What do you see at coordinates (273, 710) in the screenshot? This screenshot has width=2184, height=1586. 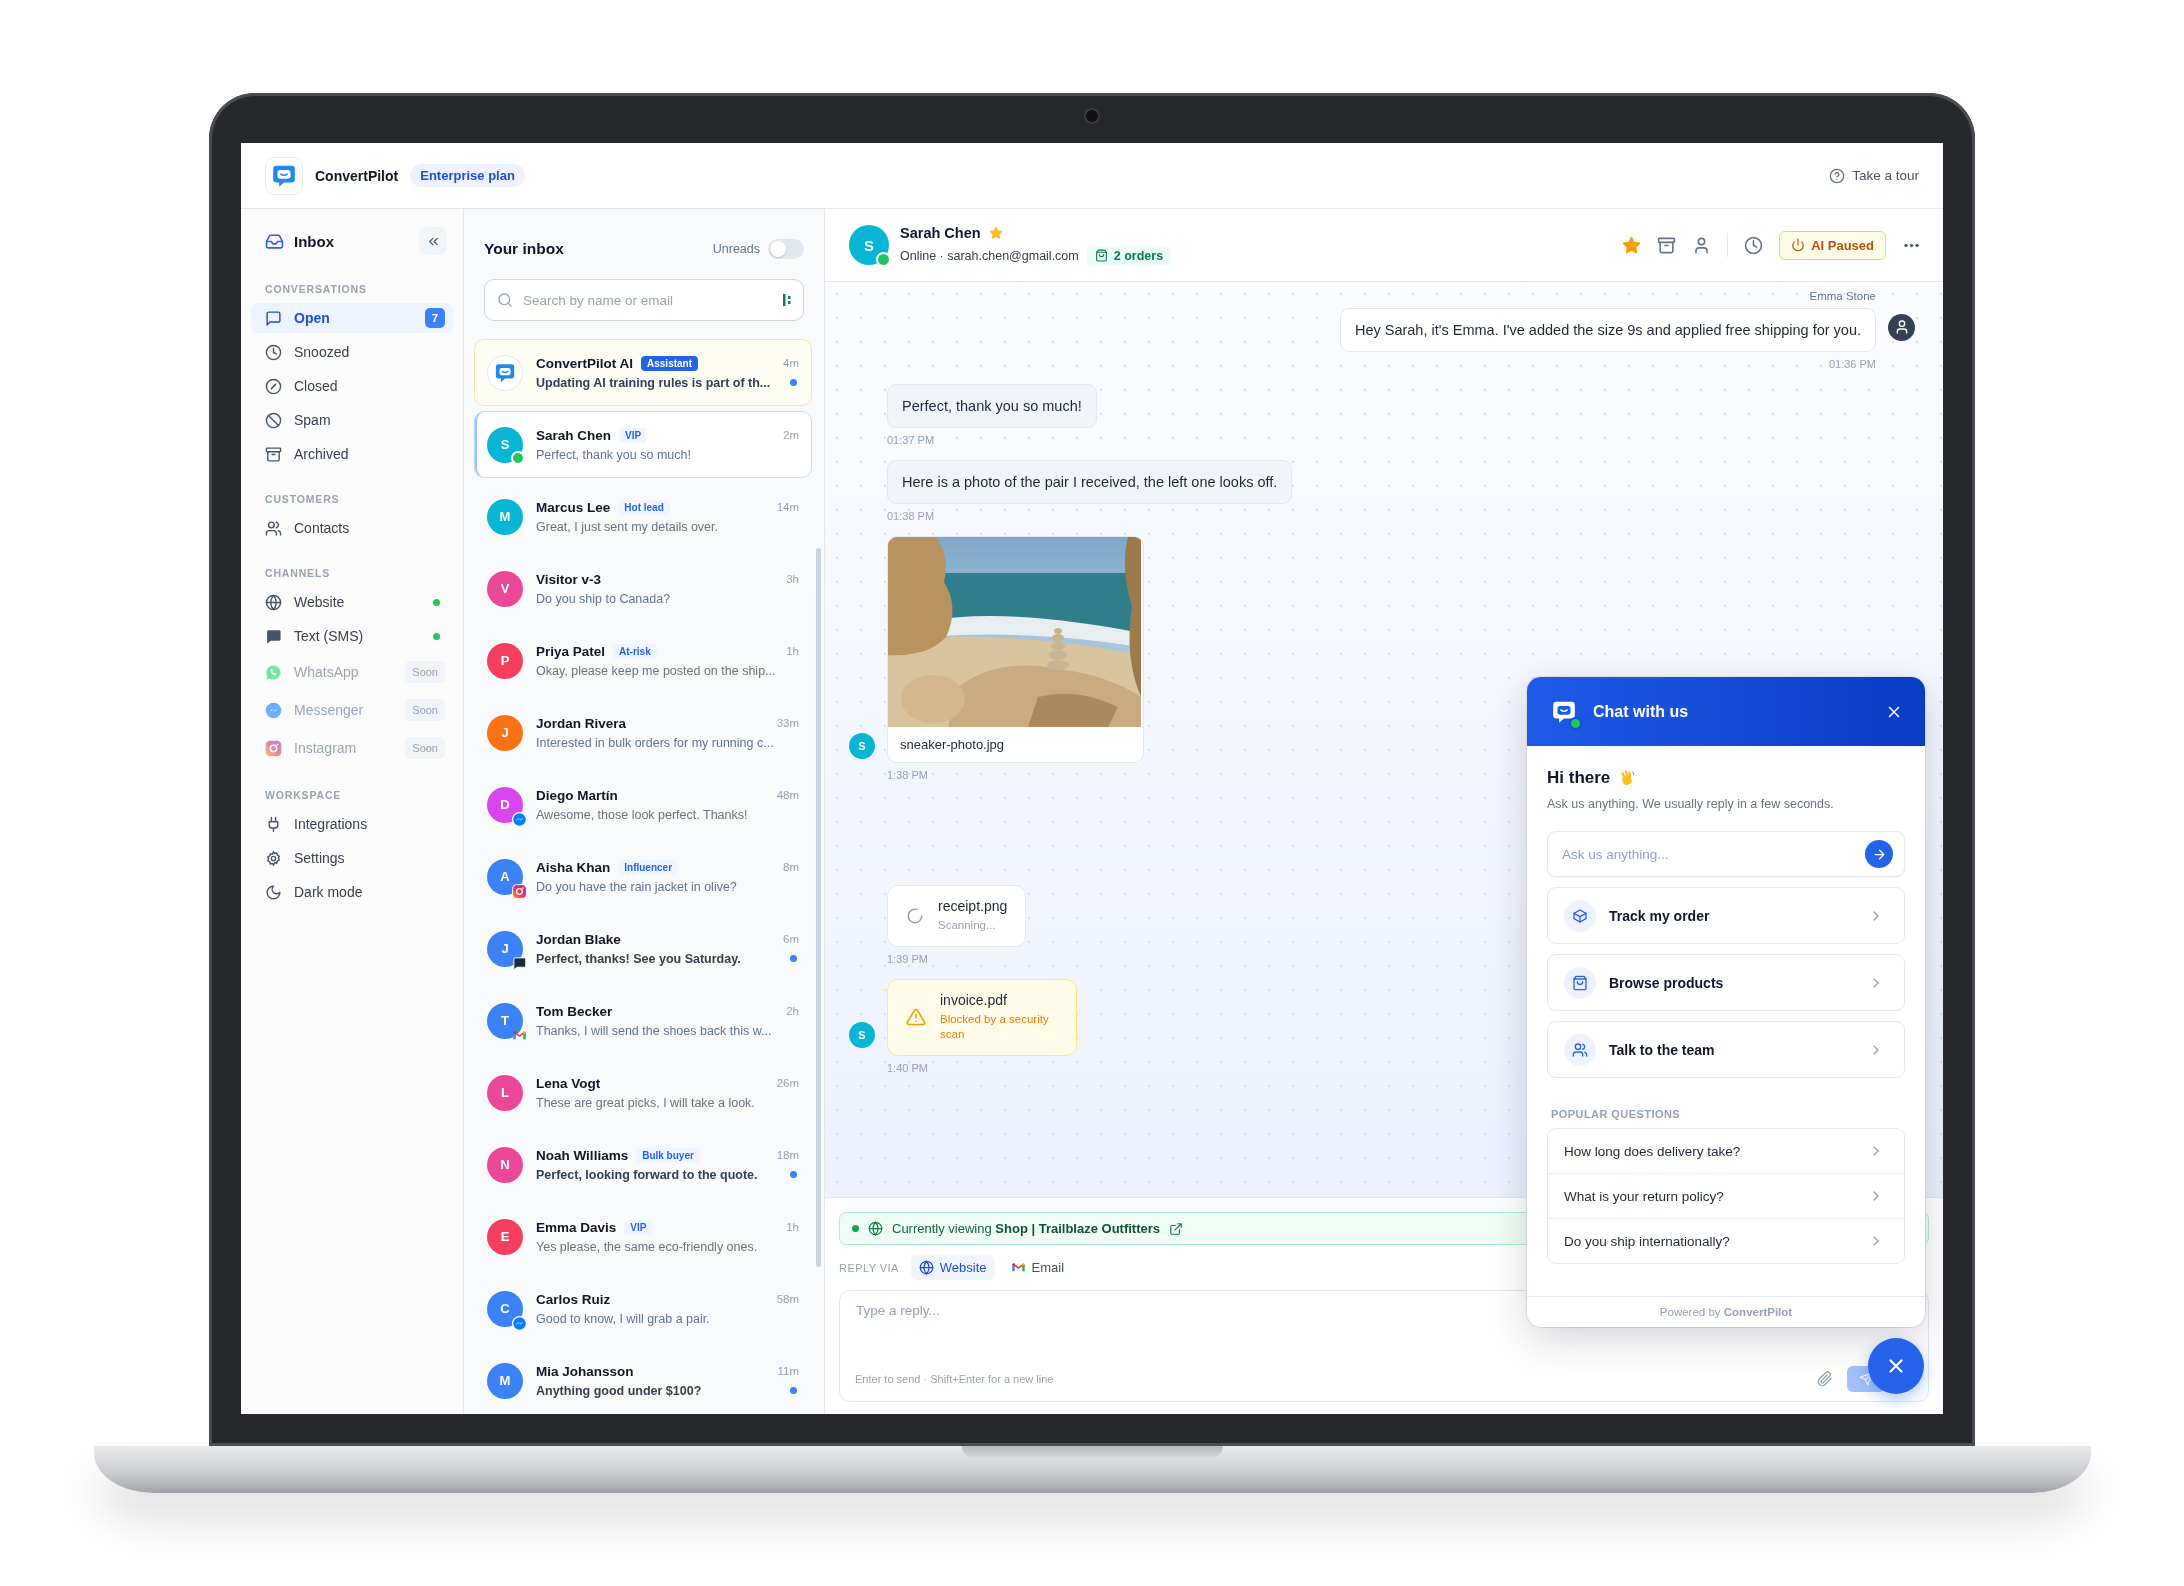 I see `messenger-icon` at bounding box center [273, 710].